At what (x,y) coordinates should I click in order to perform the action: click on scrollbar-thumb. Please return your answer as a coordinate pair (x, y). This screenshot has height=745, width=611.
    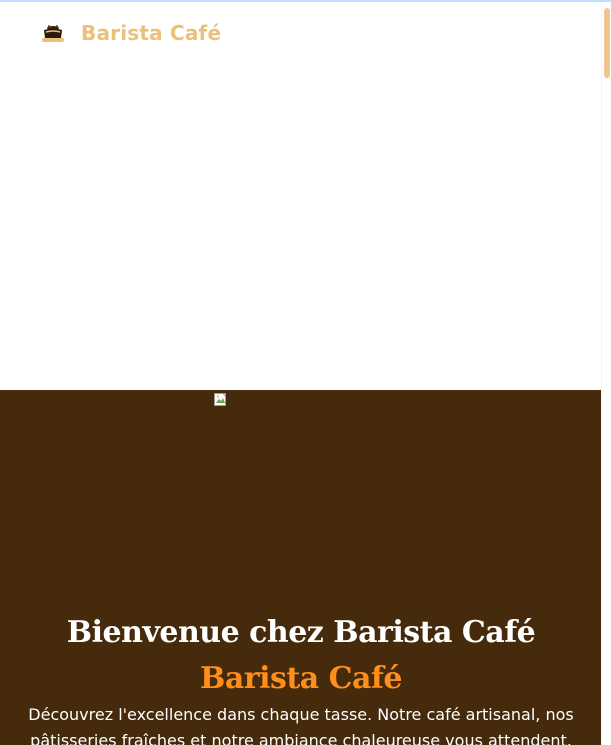
    Looking at the image, I should click on (607, 43).